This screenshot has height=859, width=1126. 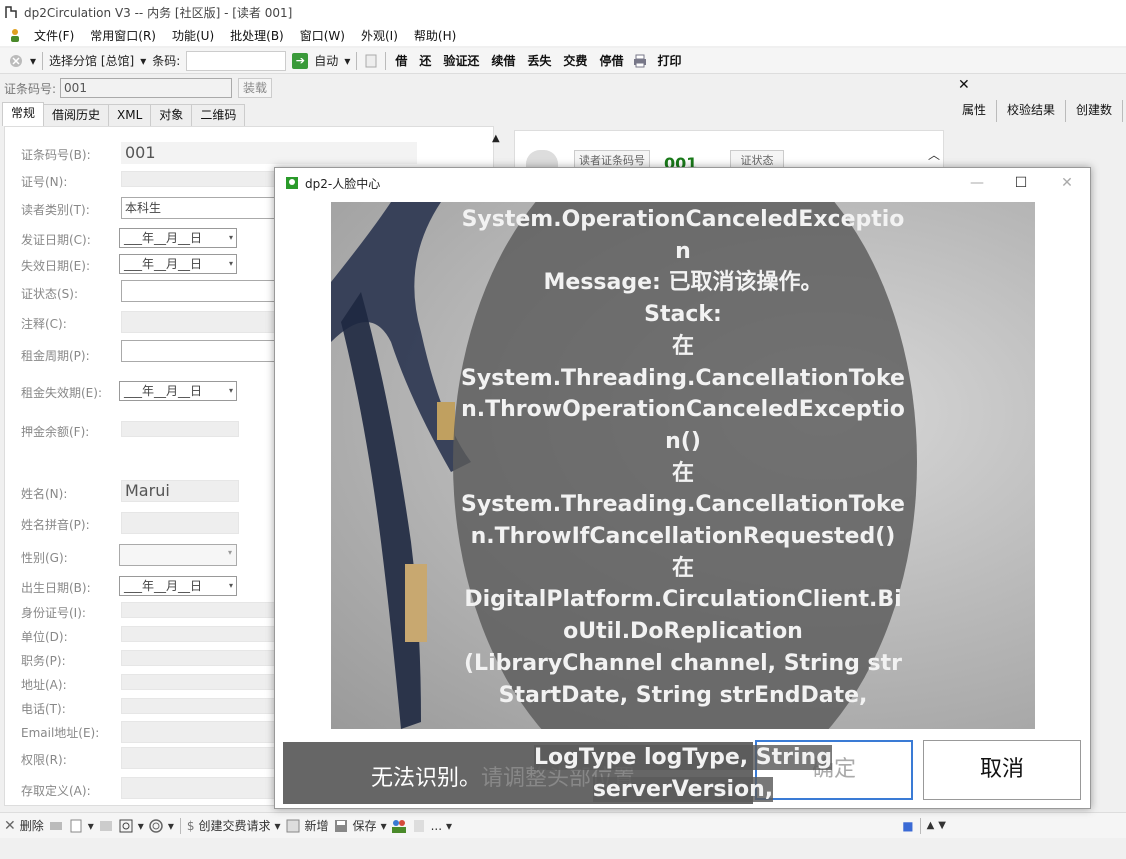 What do you see at coordinates (10, 826) in the screenshot?
I see `delete-icon: ✕` at bounding box center [10, 826].